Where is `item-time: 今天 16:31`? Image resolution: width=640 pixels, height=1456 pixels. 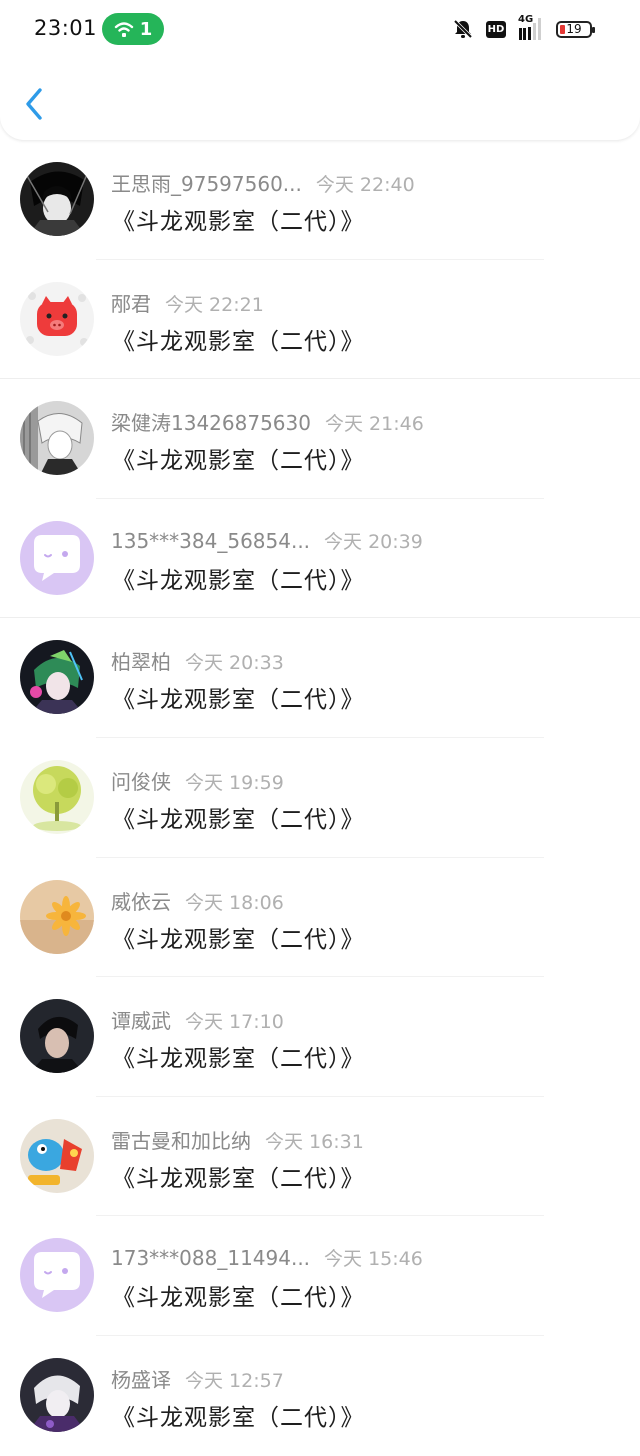
item-time: 今天 16:31 is located at coordinates (314, 1141).